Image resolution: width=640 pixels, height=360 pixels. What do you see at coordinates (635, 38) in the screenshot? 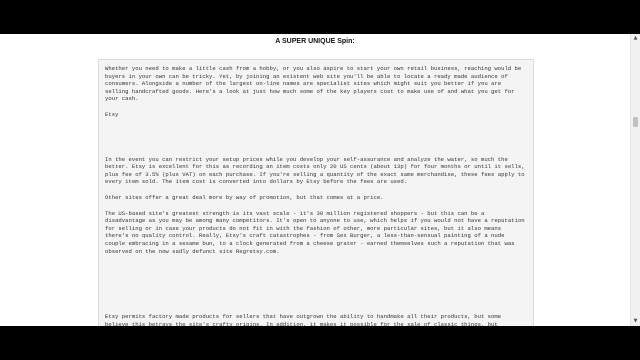
I see `scroll-up-icon: ▲` at bounding box center [635, 38].